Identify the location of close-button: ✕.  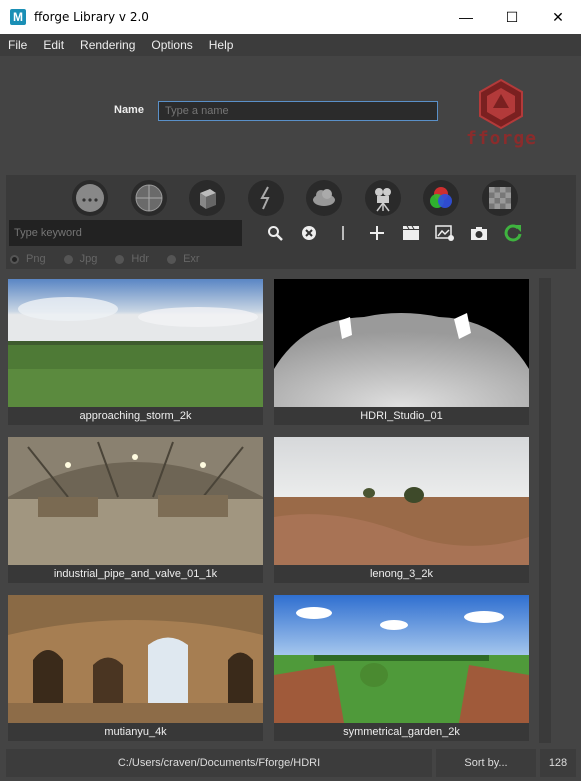
(558, 17).